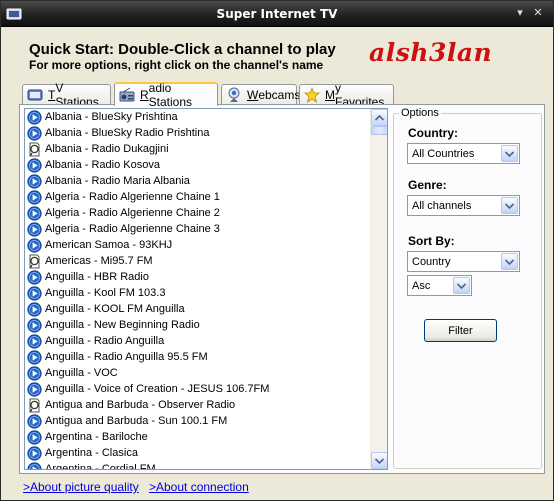 The height and width of the screenshot is (501, 554). I want to click on tab-my-favorites: My Favorites, so click(346, 95).